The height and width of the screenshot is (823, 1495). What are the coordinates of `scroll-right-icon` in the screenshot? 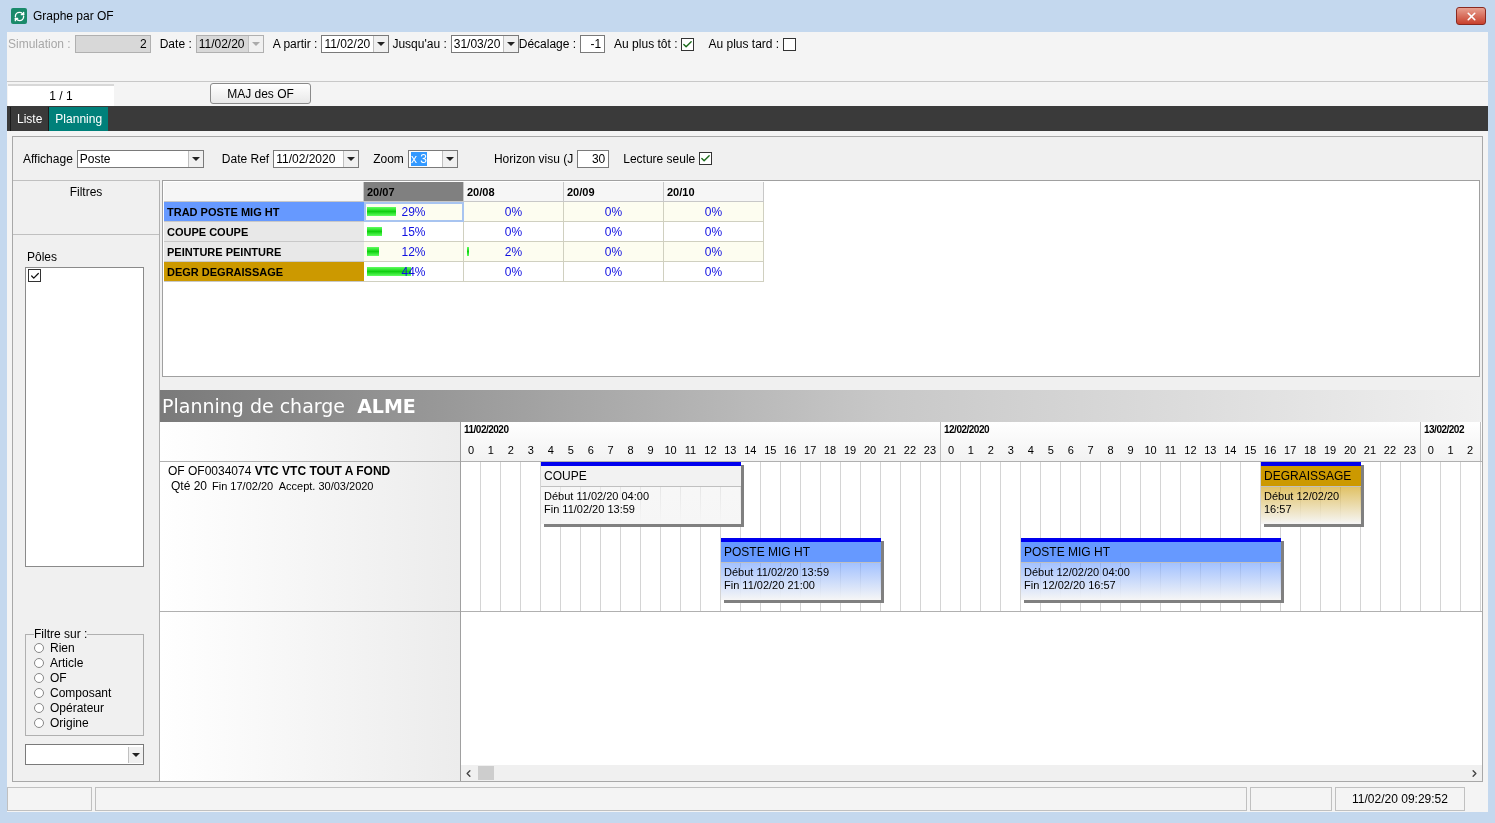 It's located at (1474, 773).